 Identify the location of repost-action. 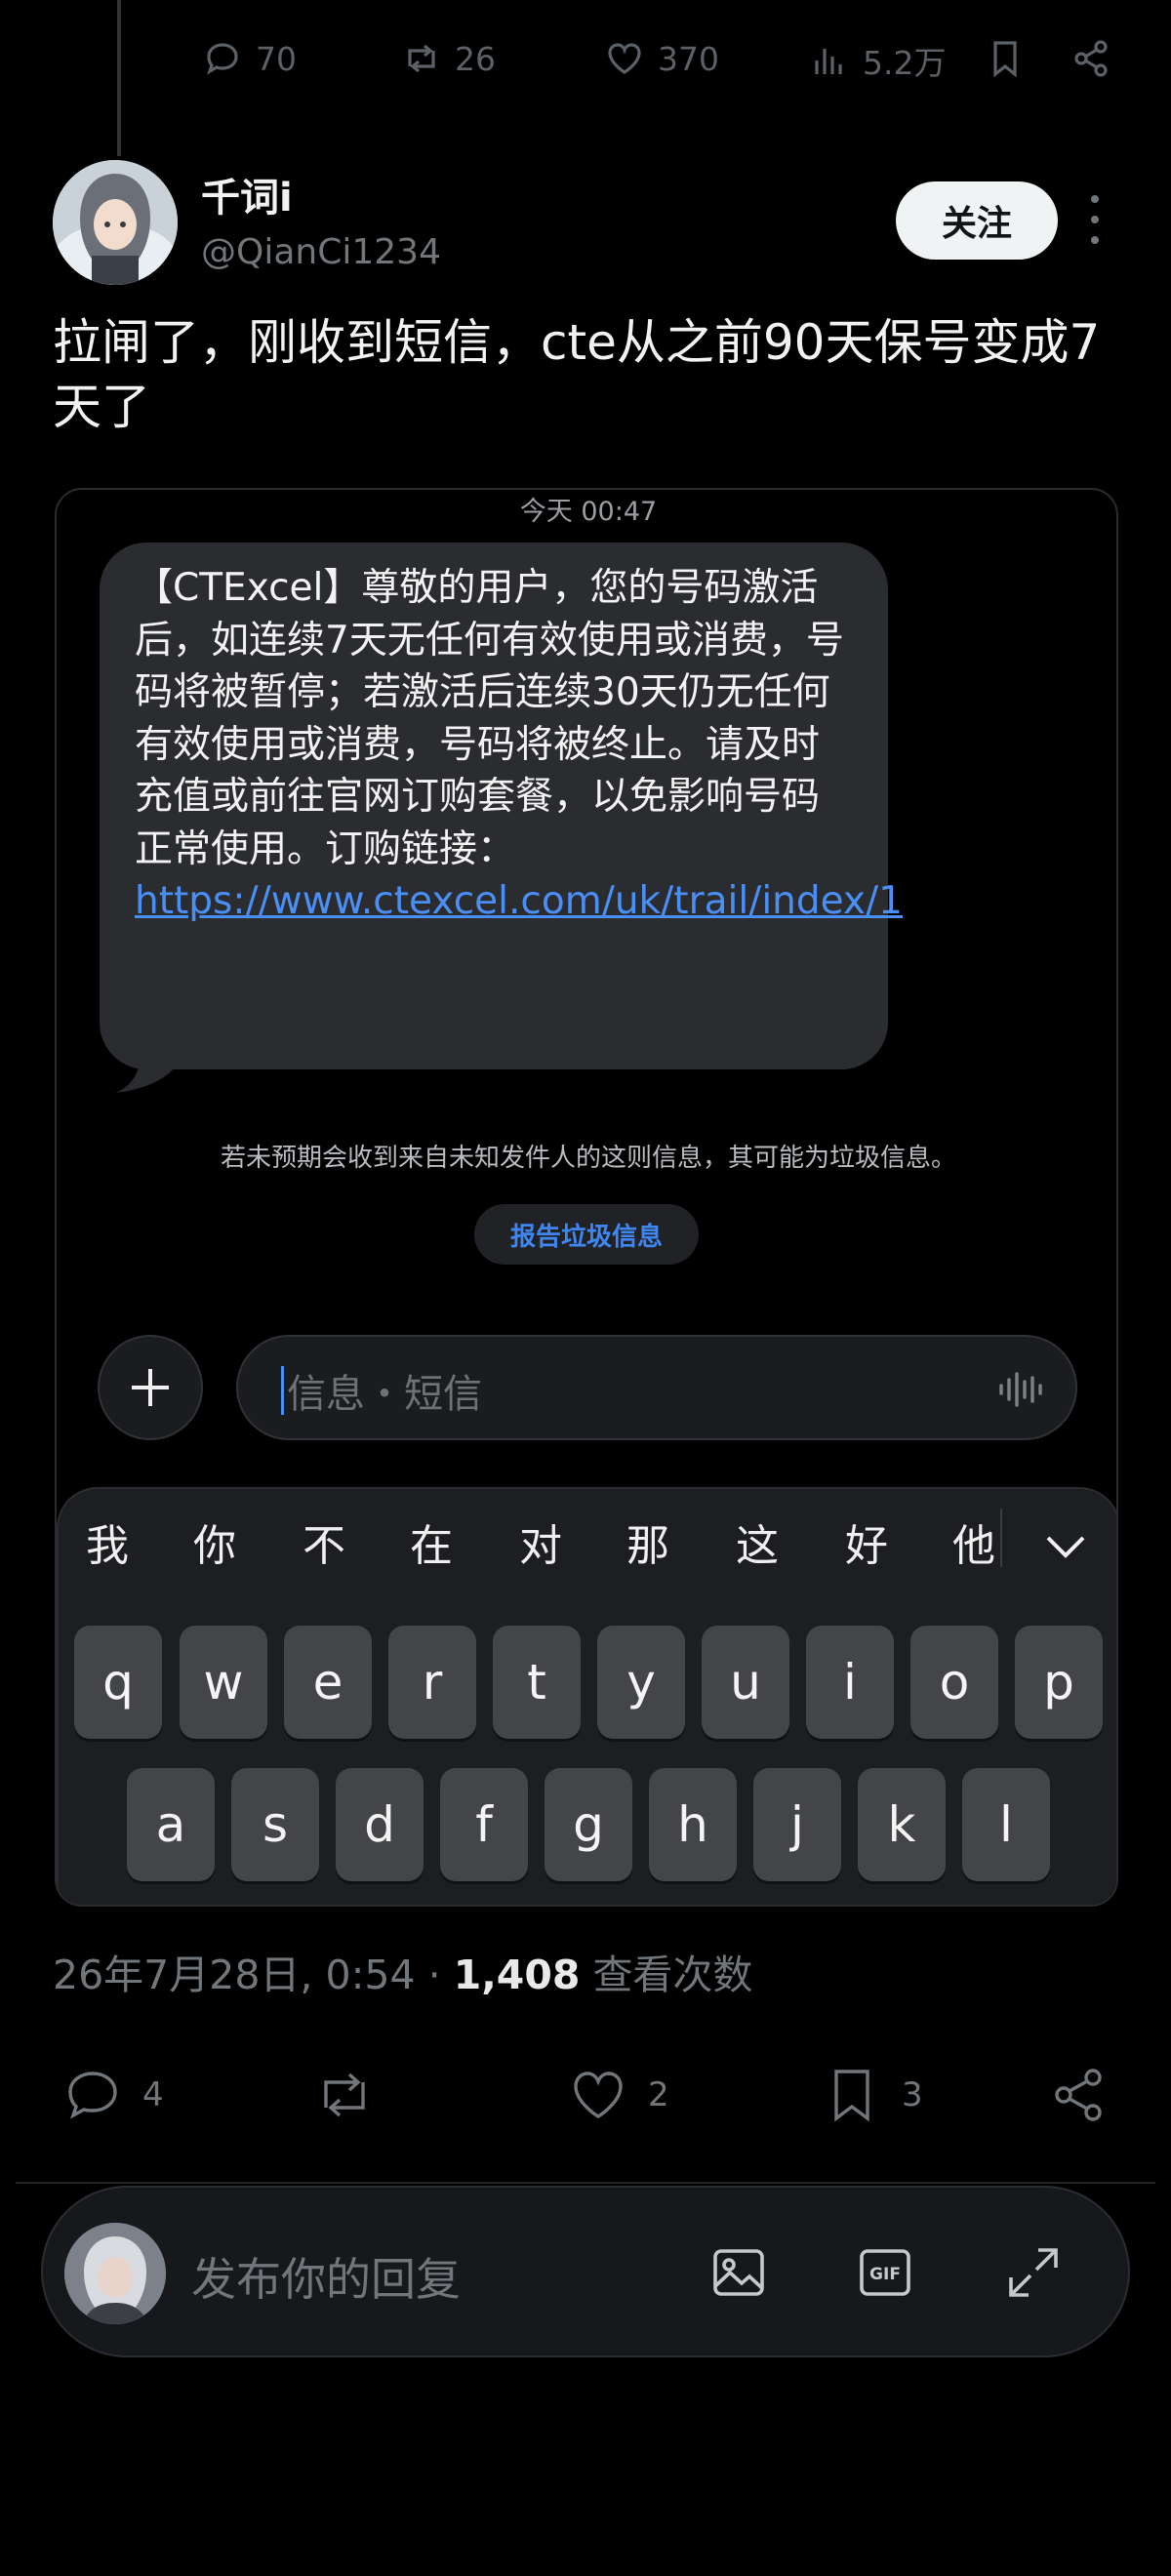
(344, 2095).